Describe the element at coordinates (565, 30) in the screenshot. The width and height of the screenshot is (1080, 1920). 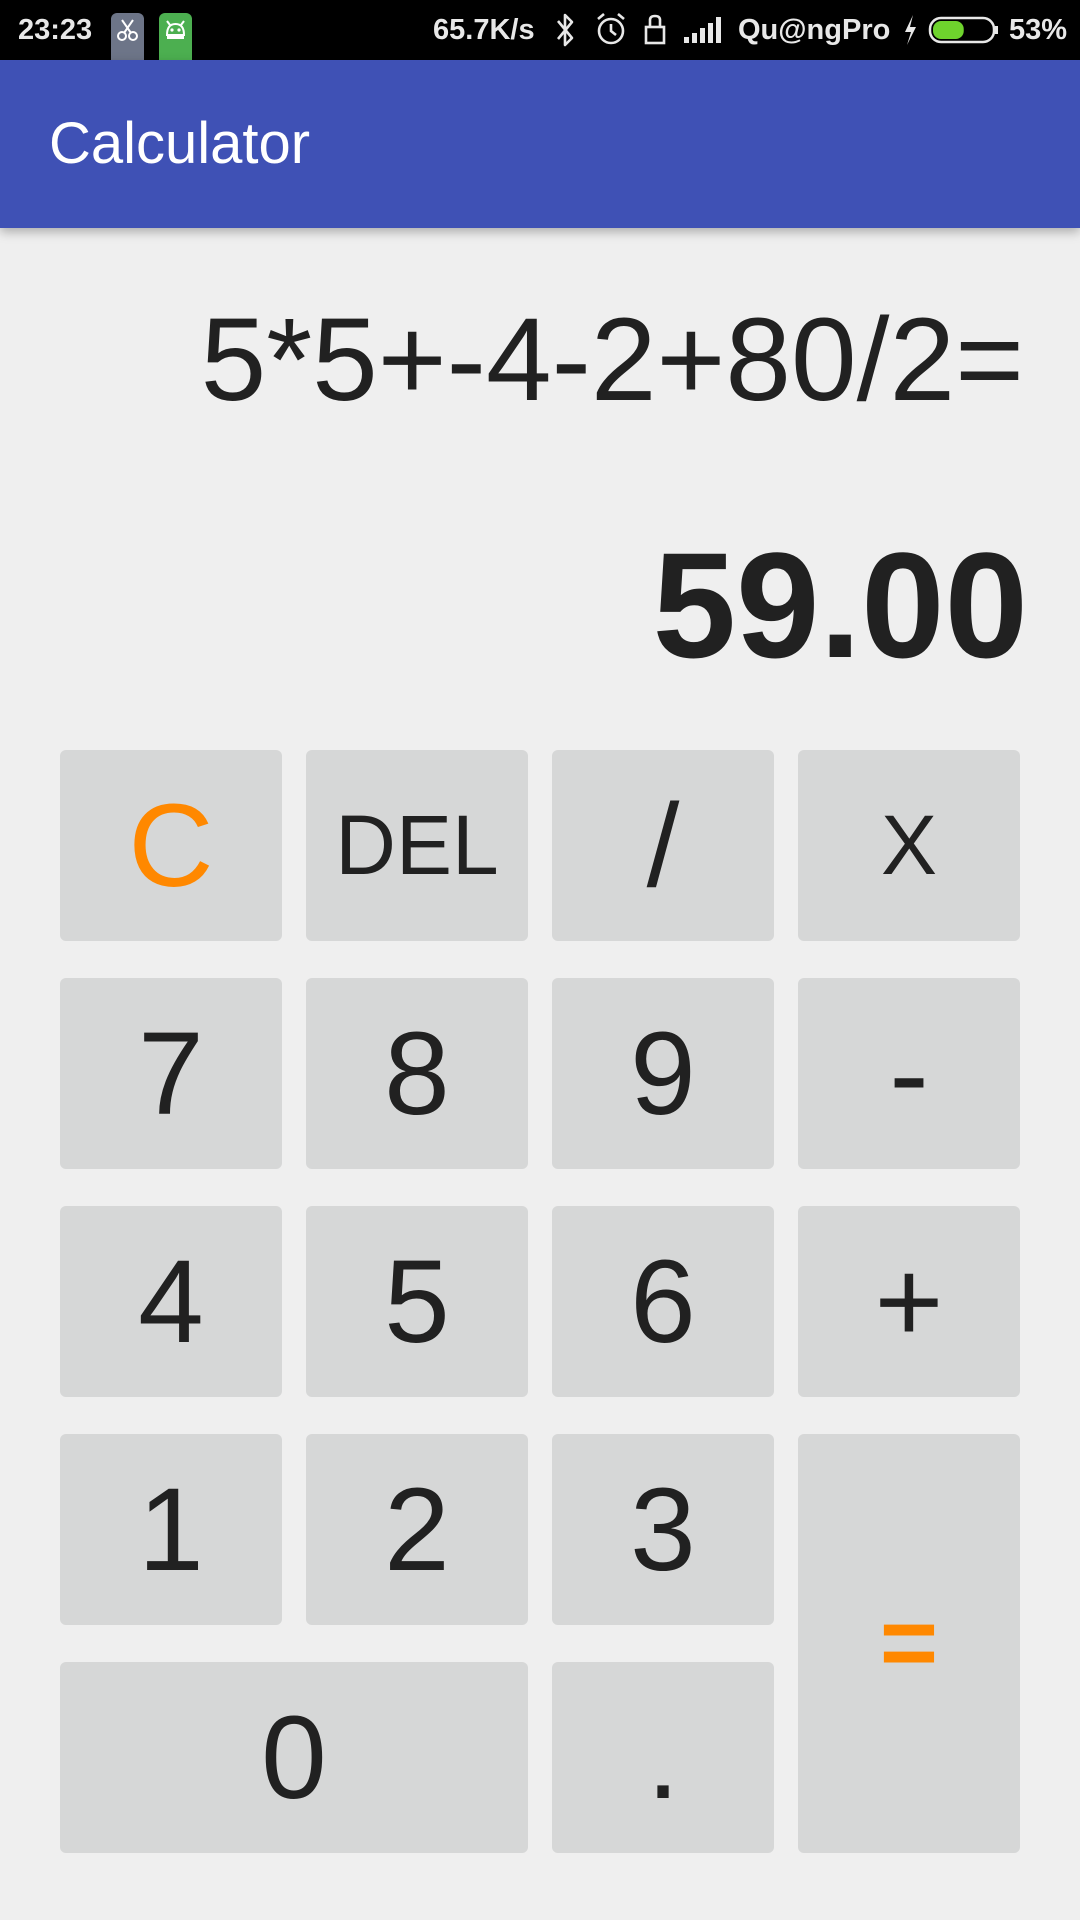
I see `bluetooth-icon` at that location.